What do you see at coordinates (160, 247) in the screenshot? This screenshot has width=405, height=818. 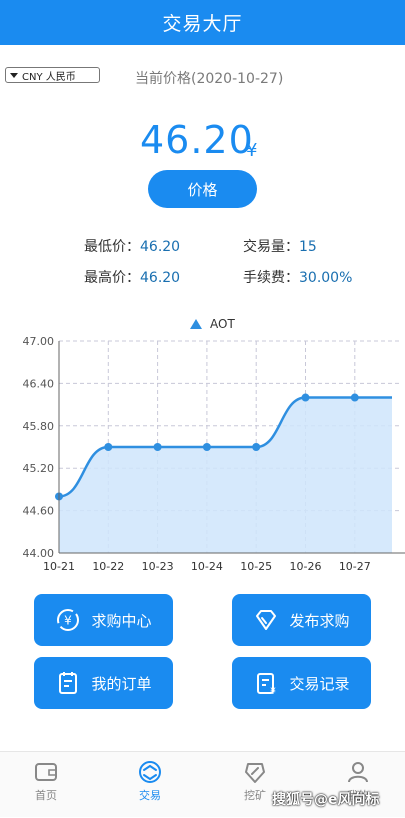 I see `stat-min-value: 46.20` at bounding box center [160, 247].